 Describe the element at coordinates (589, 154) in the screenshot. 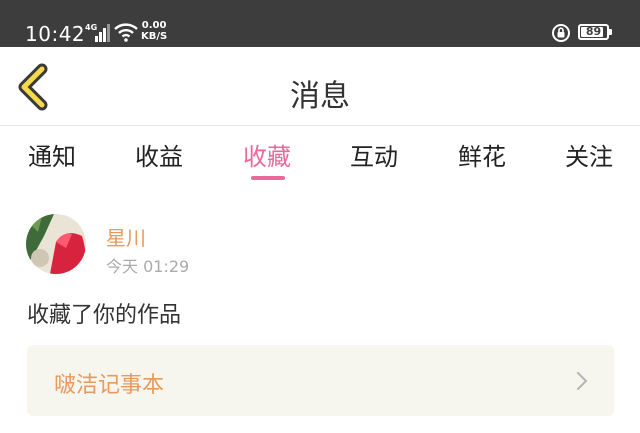

I see `tab-follows: 关注` at that location.